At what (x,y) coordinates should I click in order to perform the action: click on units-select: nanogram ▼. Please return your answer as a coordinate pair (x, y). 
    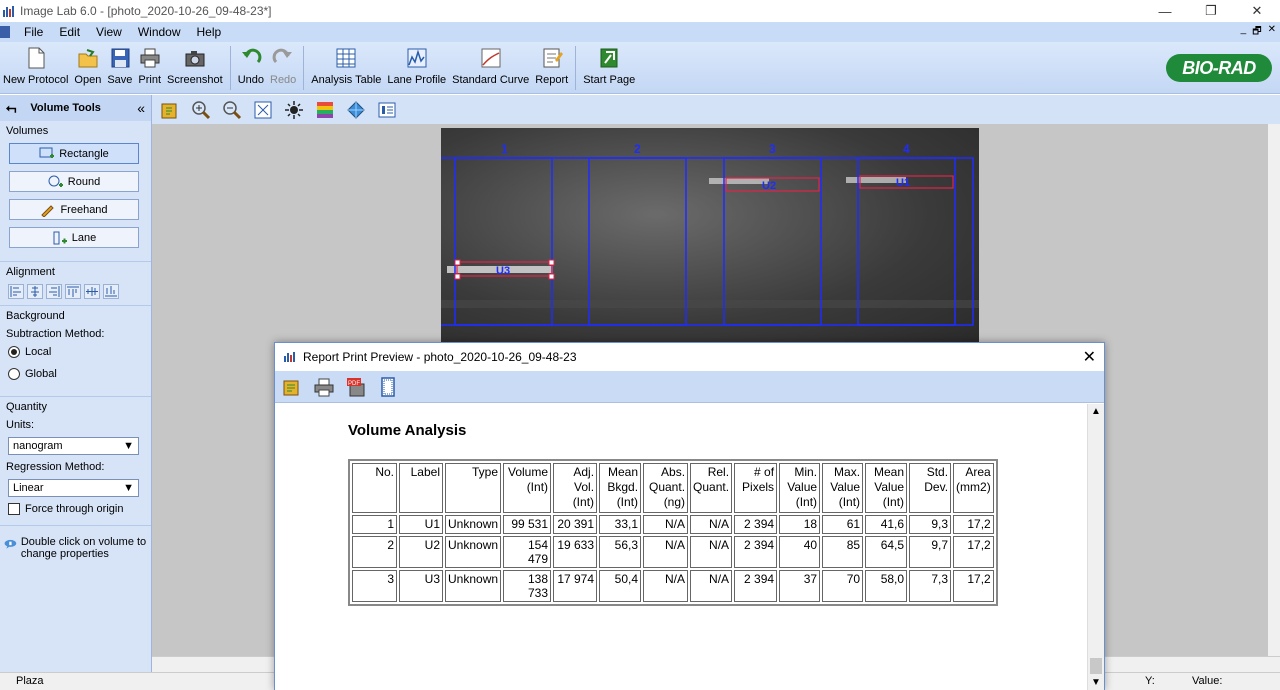
    Looking at the image, I should click on (73, 446).